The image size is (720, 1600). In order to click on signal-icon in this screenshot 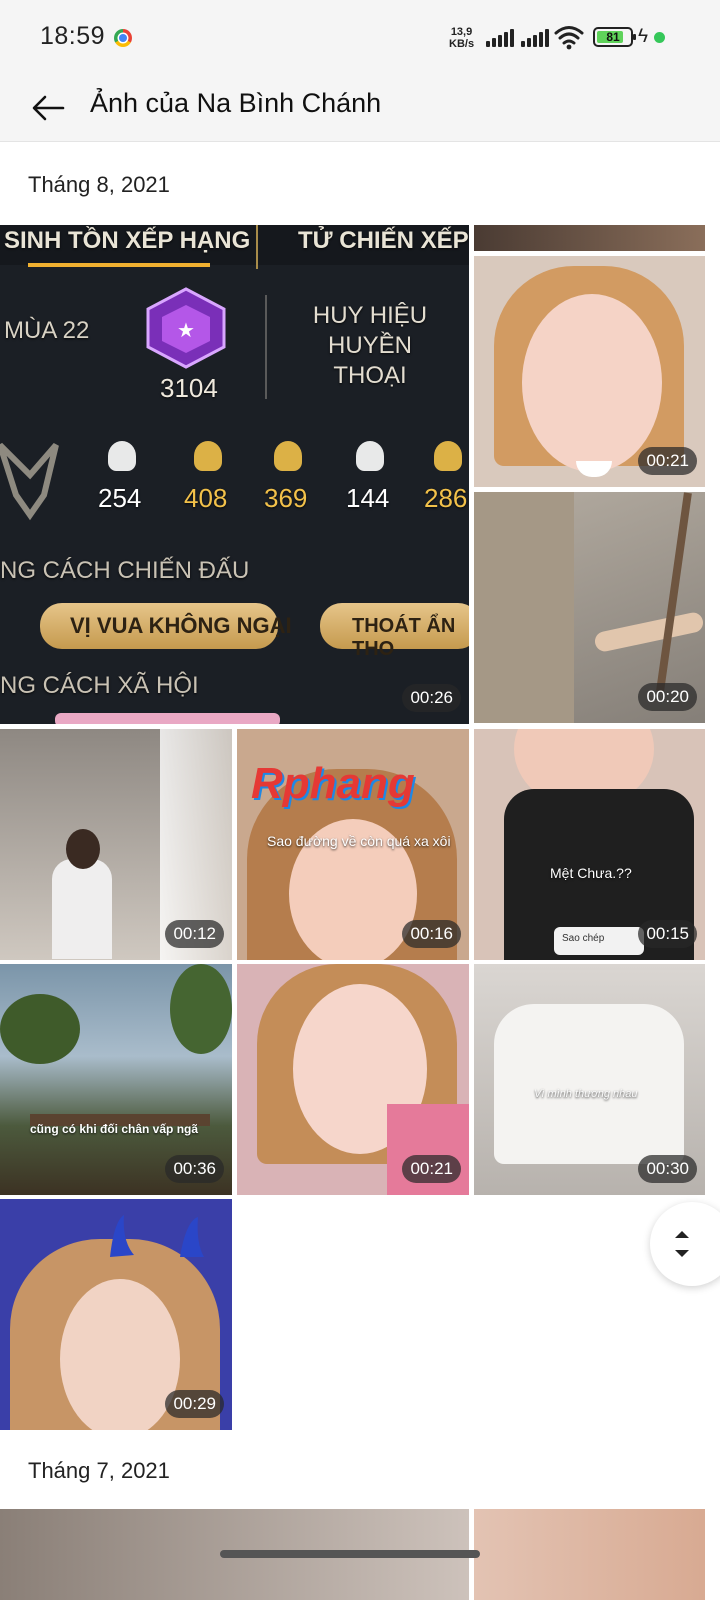, I will do `click(501, 38)`.